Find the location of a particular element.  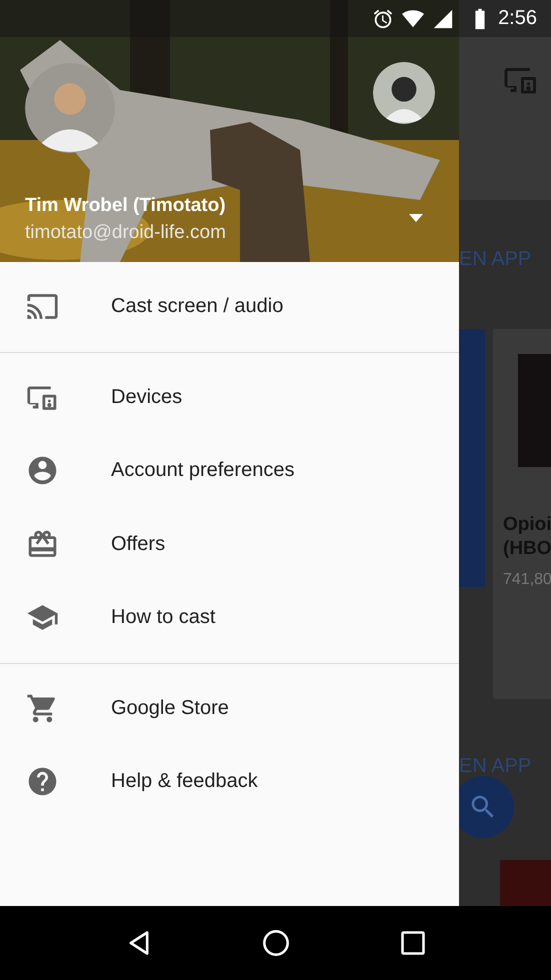

recents-icon is located at coordinates (412, 943).